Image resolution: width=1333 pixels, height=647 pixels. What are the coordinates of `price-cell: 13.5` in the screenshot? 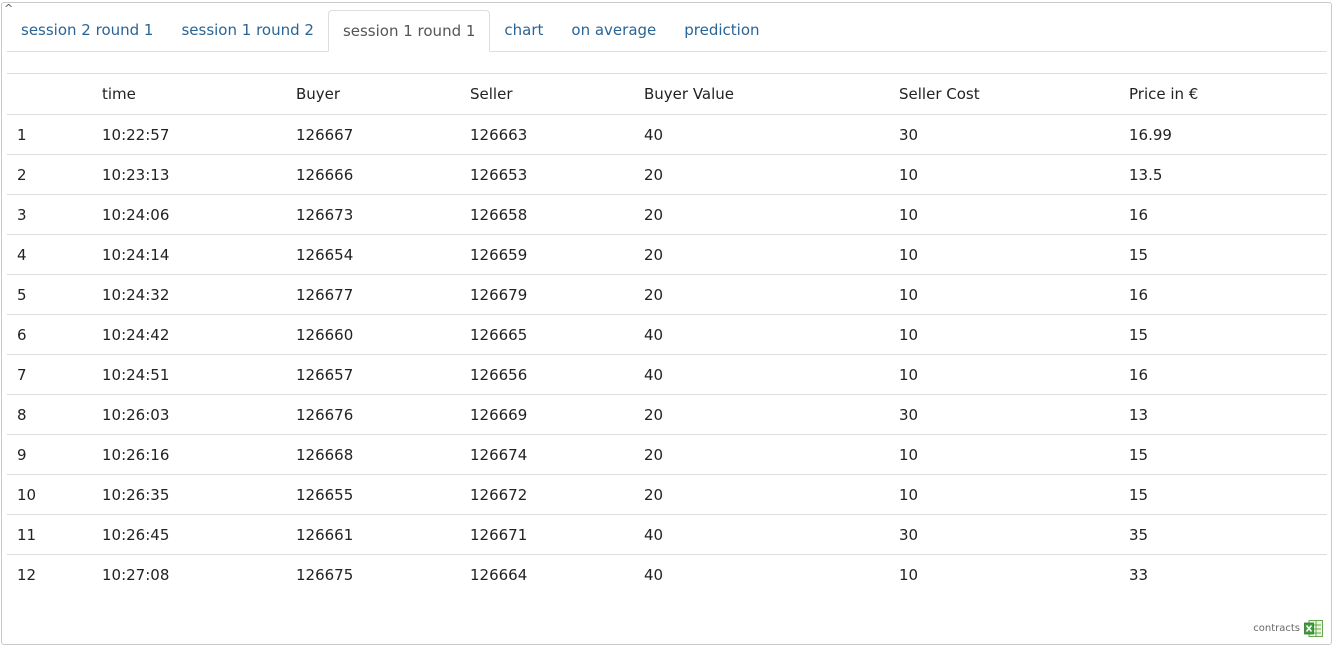 It's located at (1146, 174).